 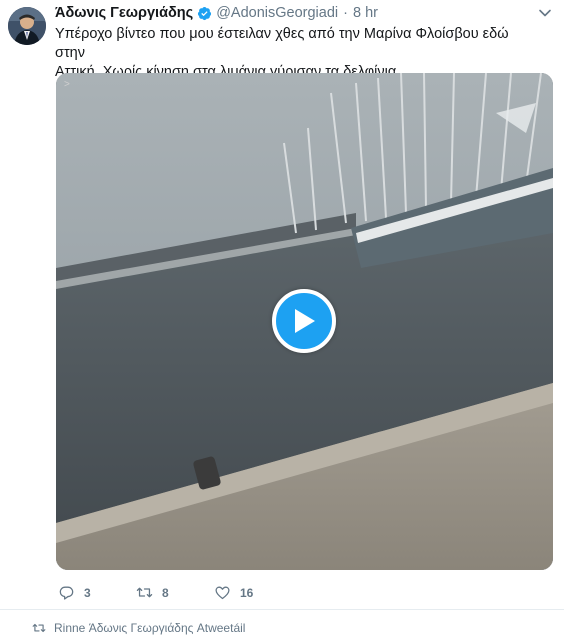 I want to click on chevron-down-icon, so click(x=545, y=13).